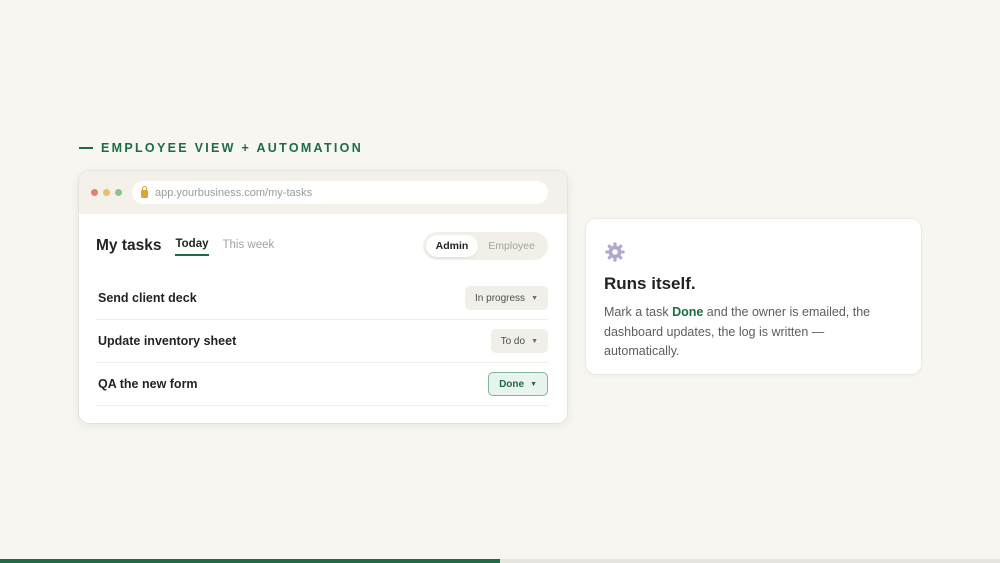 Image resolution: width=1000 pixels, height=563 pixels. Describe the element at coordinates (500, 298) in the screenshot. I see `status-label: In progress` at that location.